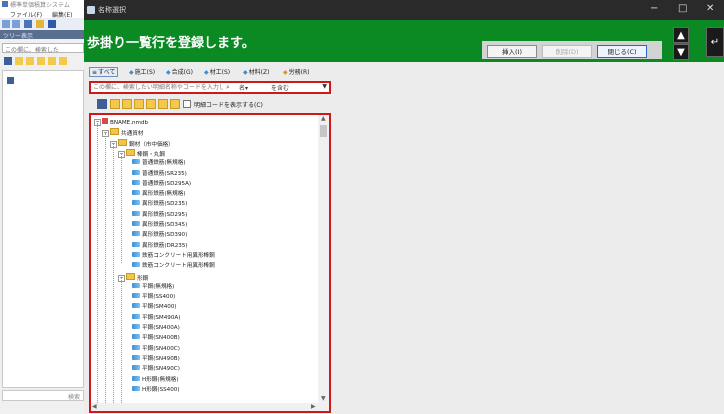 This screenshot has height=414, width=724. Describe the element at coordinates (142, 143) in the screenshot. I see `tree-node: − 鋼材（市中価格）` at that location.